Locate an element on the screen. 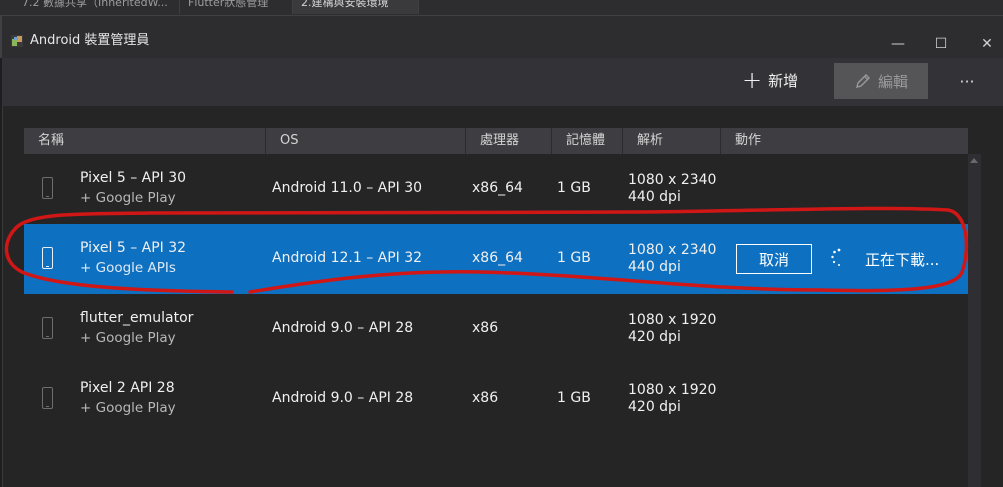 The width and height of the screenshot is (1003, 487). device-name: Pixel 2 API 28 is located at coordinates (127, 388).